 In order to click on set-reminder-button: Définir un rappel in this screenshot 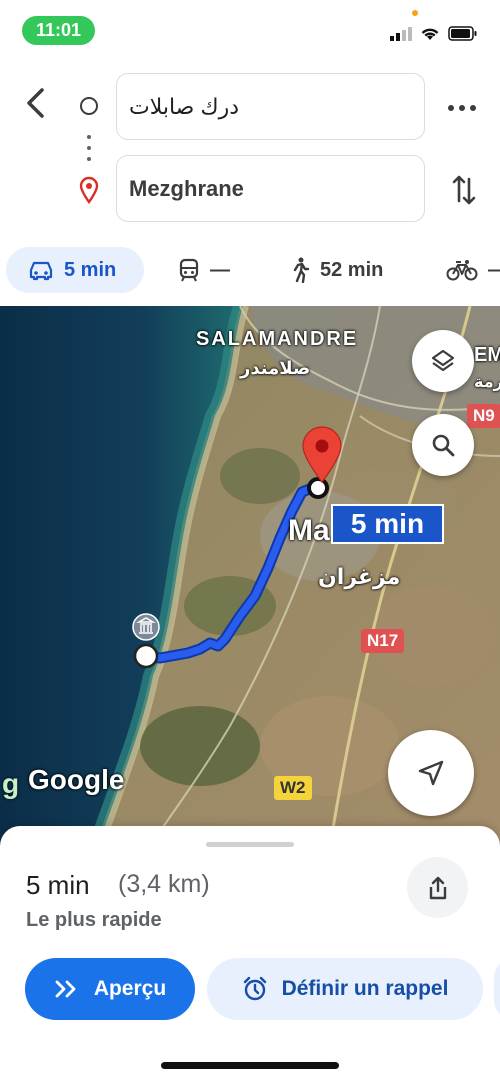, I will do `click(345, 989)`.